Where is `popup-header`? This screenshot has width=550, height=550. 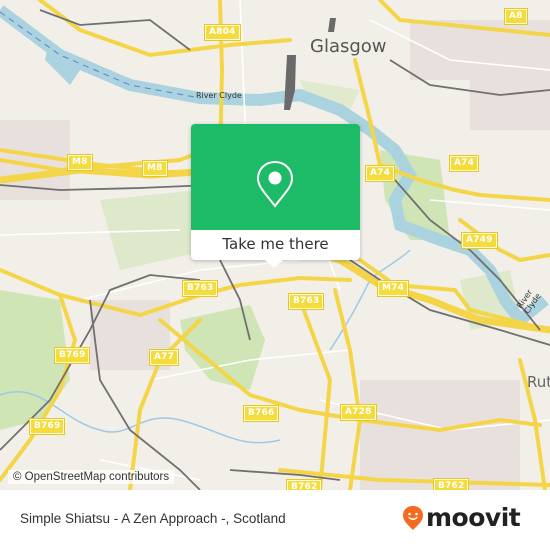 popup-header is located at coordinates (275, 177).